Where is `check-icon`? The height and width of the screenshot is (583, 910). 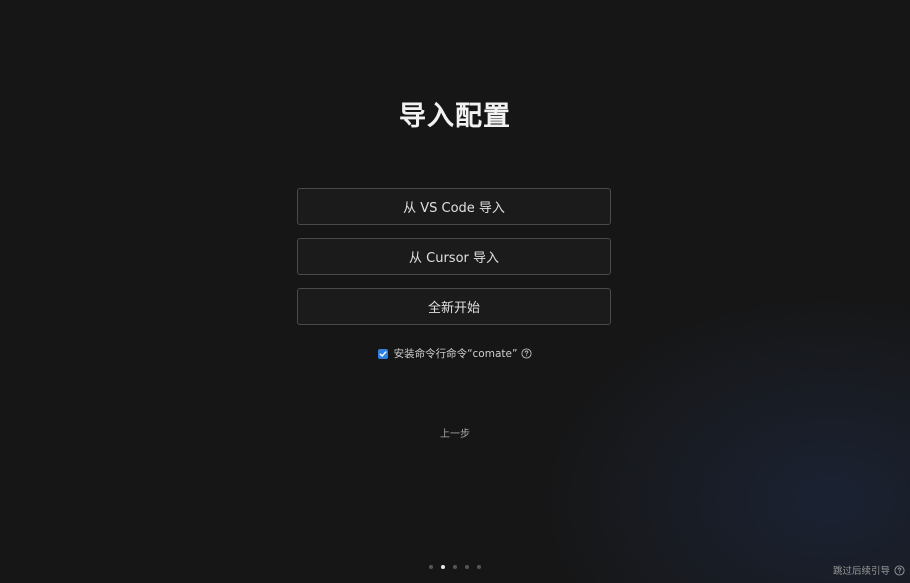
check-icon is located at coordinates (383, 353).